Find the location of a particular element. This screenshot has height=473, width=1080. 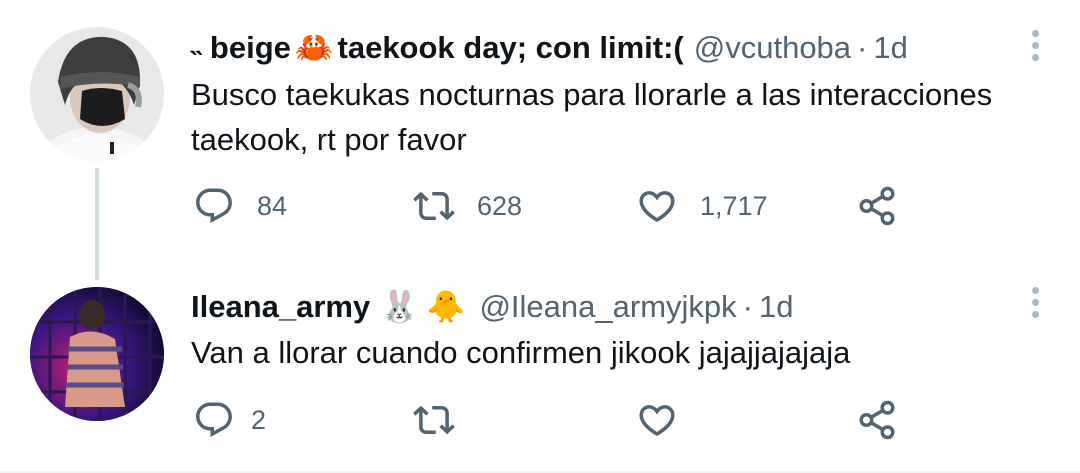

reply-button: 2 is located at coordinates (229, 420).